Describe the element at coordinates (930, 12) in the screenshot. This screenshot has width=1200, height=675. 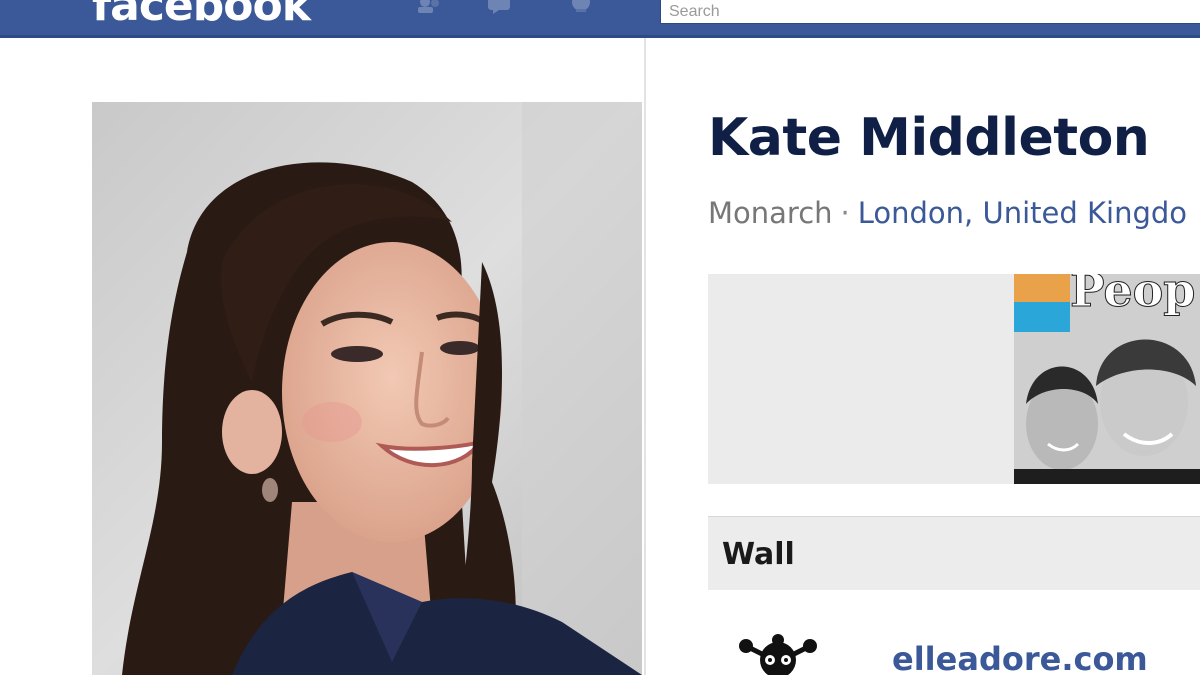
I see `search-input` at that location.